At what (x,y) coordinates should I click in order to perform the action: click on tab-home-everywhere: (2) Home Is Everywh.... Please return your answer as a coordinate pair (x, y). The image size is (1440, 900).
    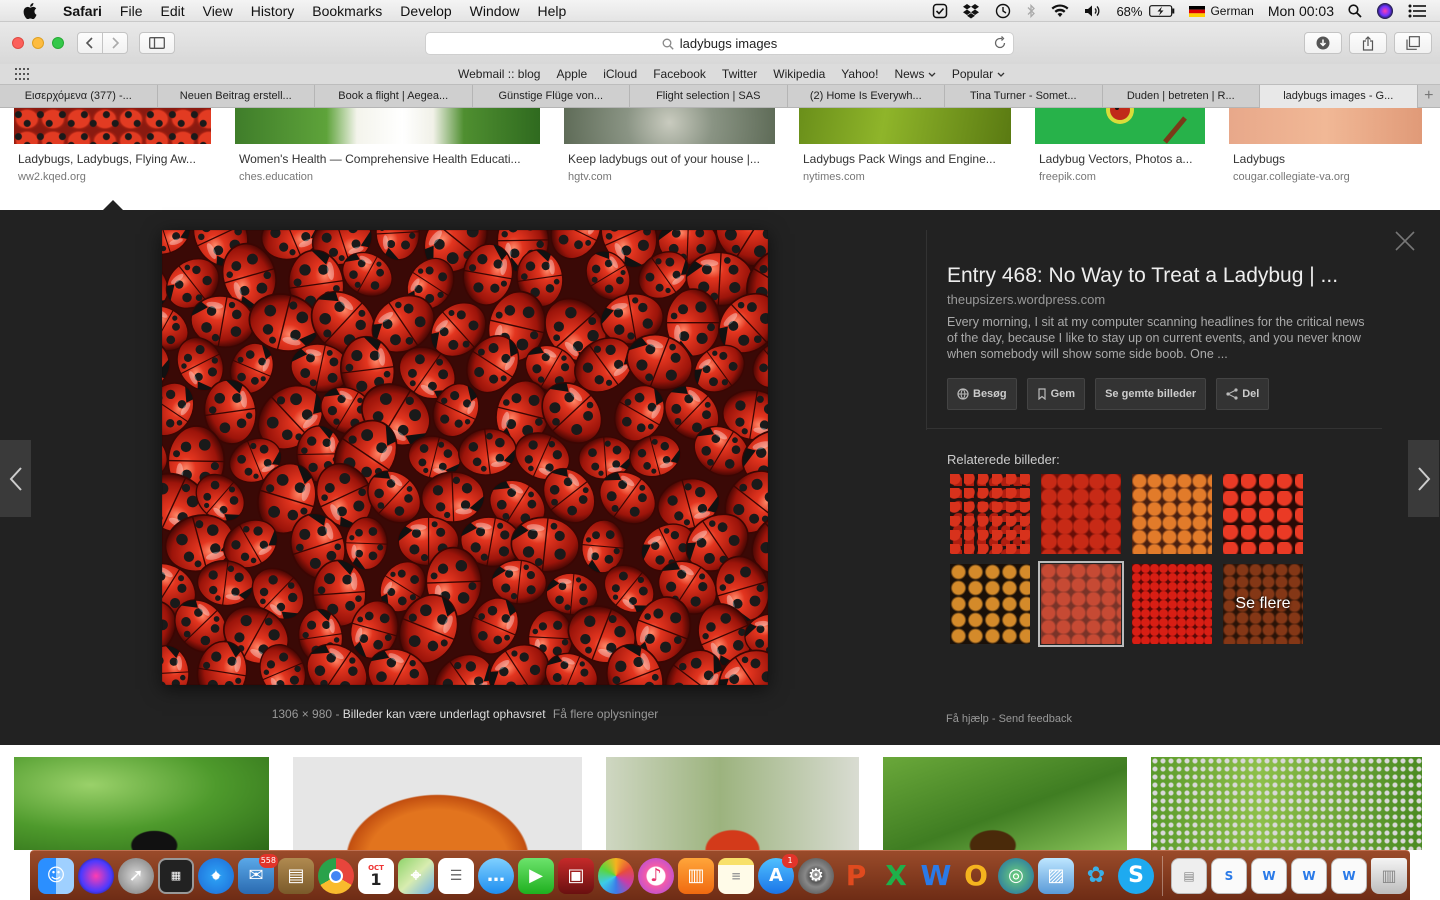
    Looking at the image, I should click on (866, 96).